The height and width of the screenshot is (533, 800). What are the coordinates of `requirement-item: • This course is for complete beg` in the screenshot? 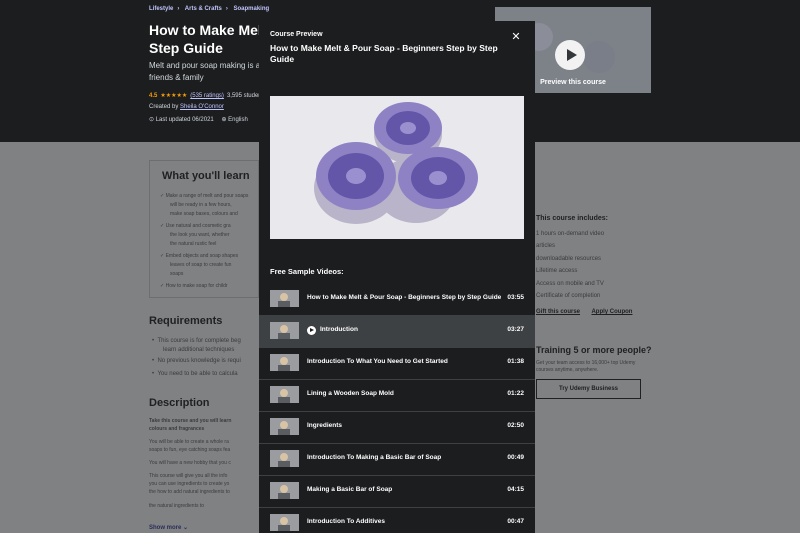 It's located at (196, 341).